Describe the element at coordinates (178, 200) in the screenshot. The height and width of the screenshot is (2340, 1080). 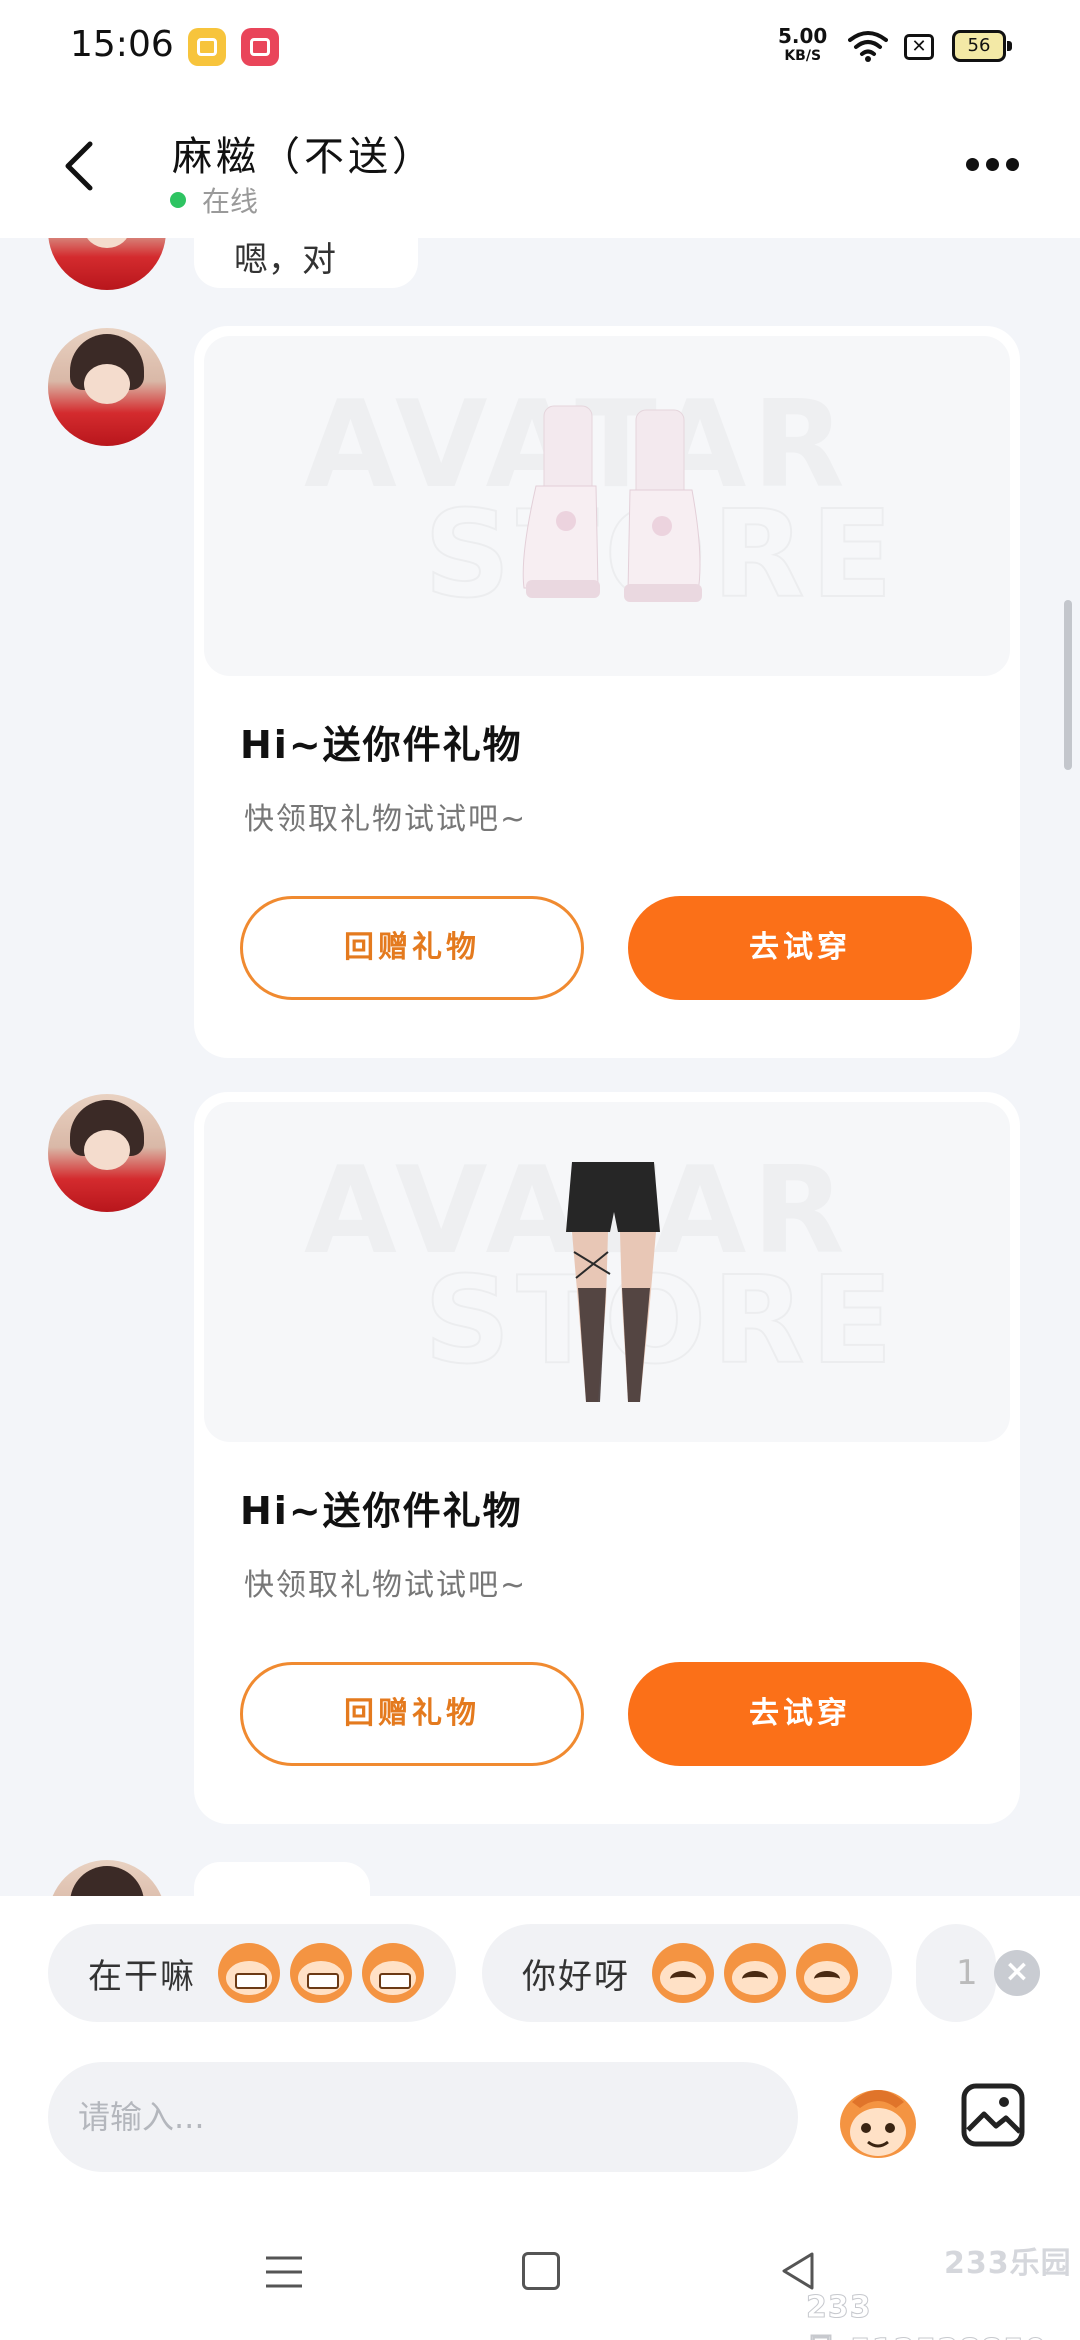
I see `online-status-dot` at that location.